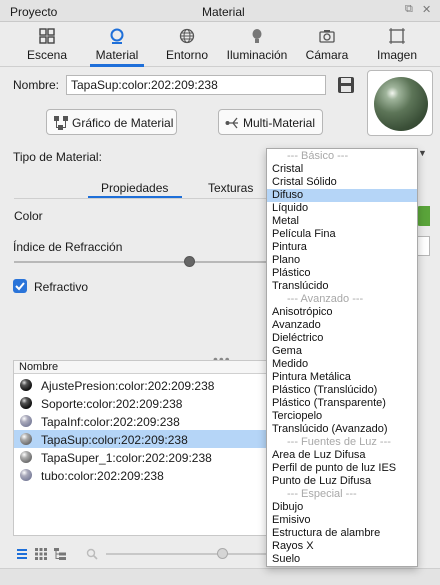 This screenshot has width=440, height=585. What do you see at coordinates (41, 554) in the screenshot?
I see `grid-view-icon` at bounding box center [41, 554].